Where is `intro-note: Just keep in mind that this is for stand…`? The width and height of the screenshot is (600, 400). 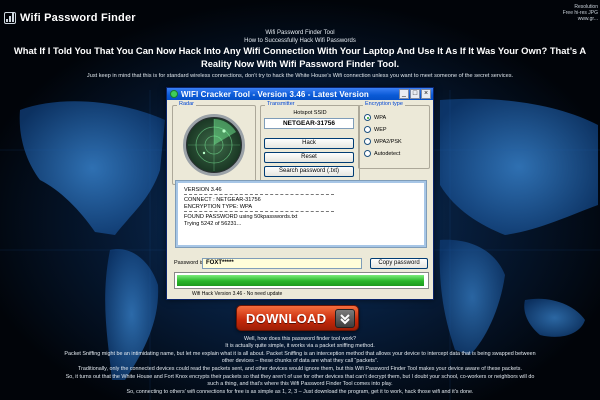 intro-note: Just keep in mind that this is for stand… is located at coordinates (300, 76).